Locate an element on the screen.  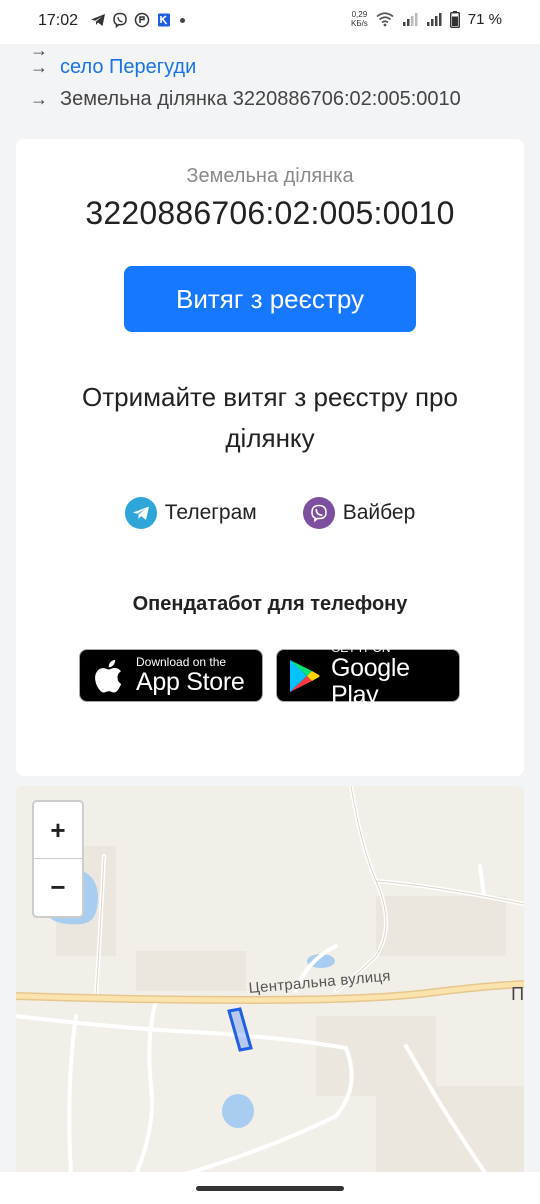
more-notifications-icon is located at coordinates (182, 20).